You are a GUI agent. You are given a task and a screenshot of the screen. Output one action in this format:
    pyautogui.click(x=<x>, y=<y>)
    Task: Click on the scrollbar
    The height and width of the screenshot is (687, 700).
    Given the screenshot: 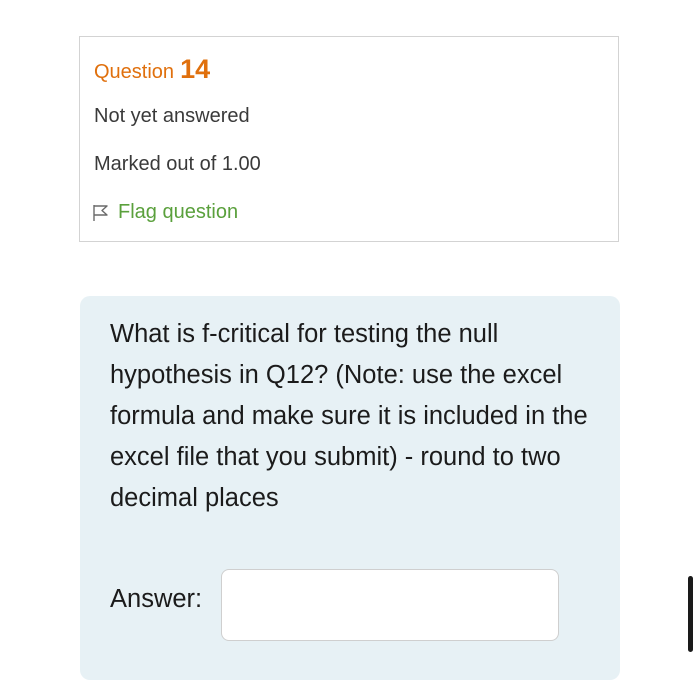 What is the action you would take?
    pyautogui.click(x=690, y=614)
    